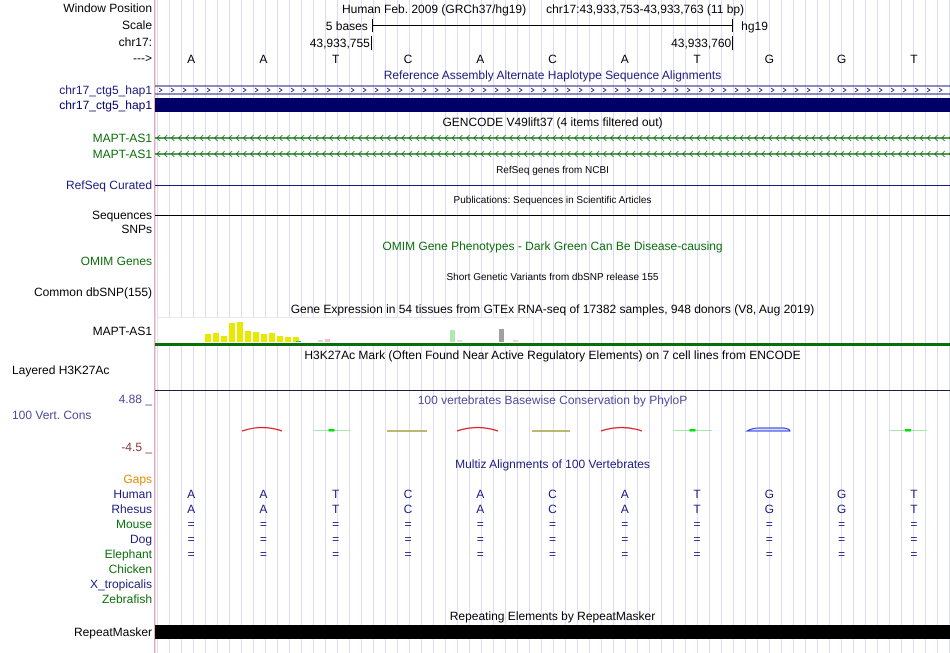 Image resolution: width=950 pixels, height=653 pixels. I want to click on track-label: Layered H3K27Ac, so click(61, 370).